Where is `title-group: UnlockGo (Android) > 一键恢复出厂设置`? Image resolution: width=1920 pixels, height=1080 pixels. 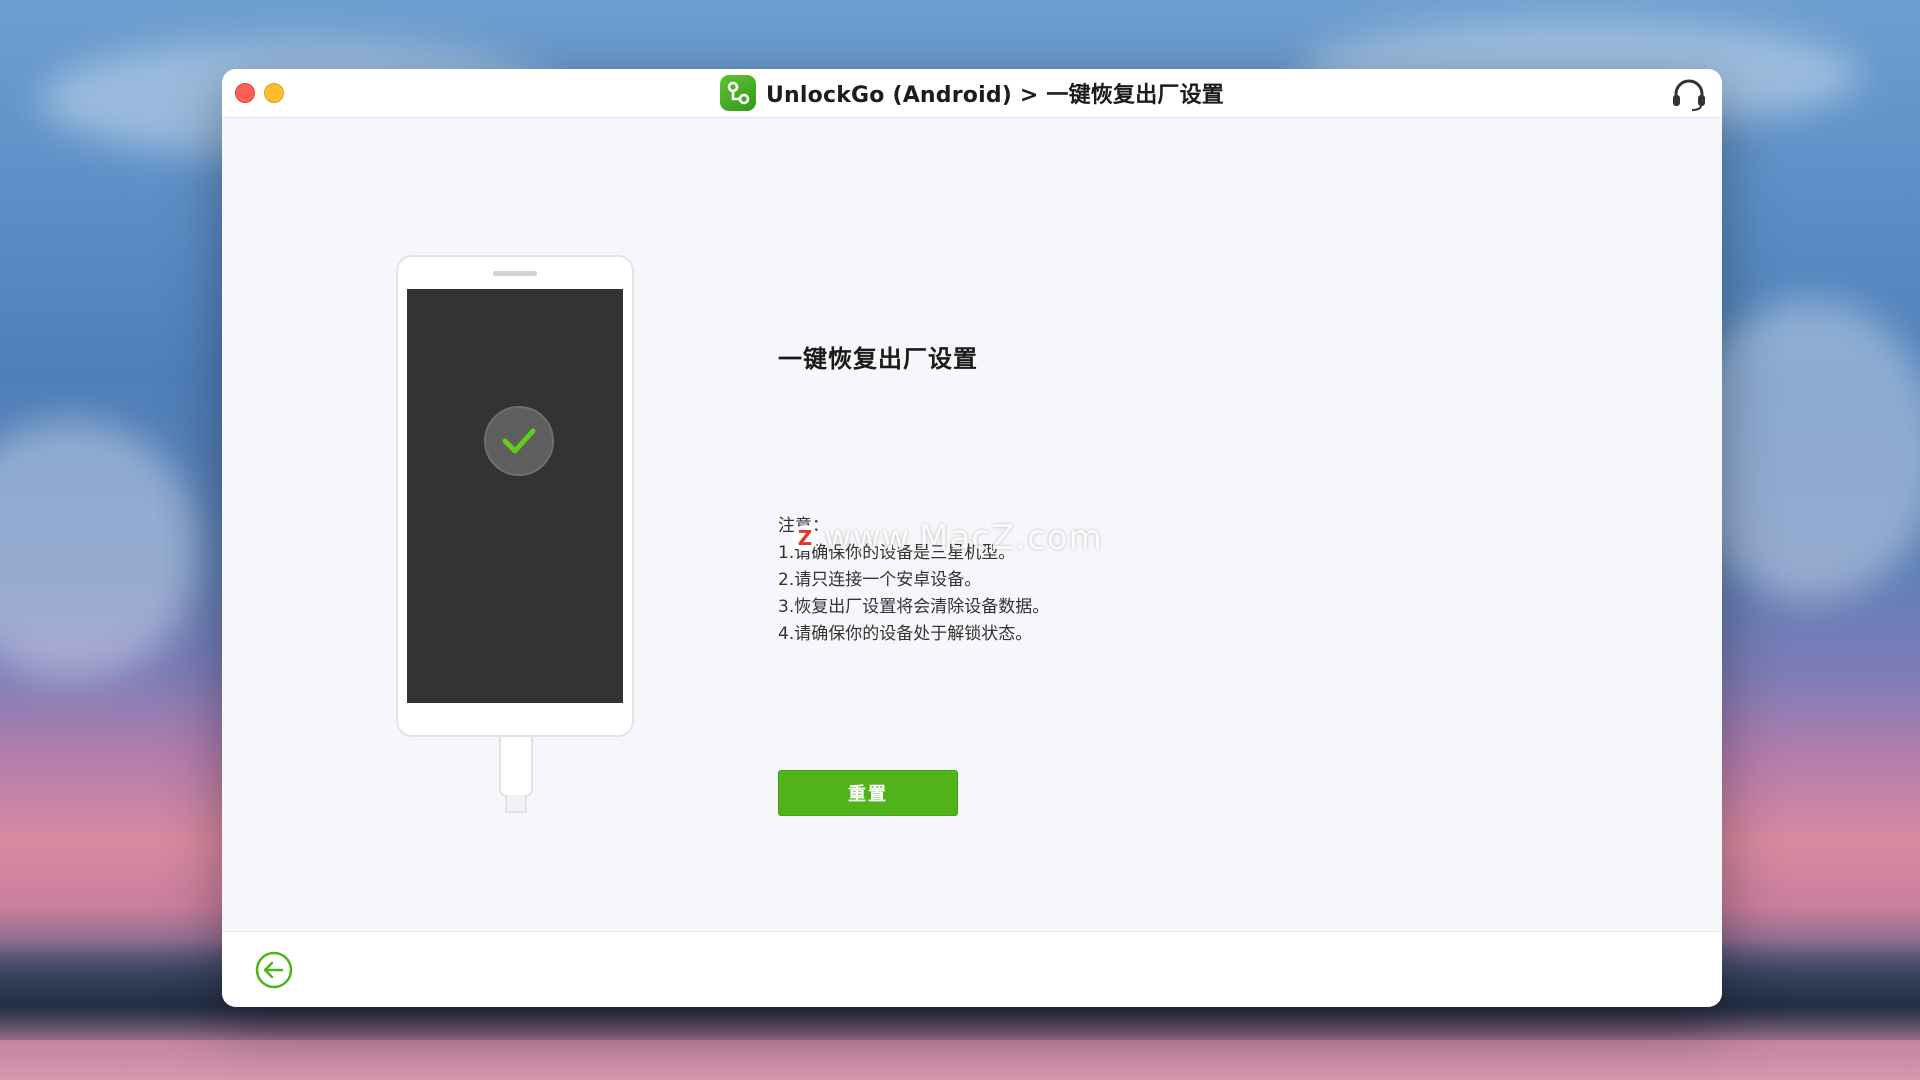 title-group: UnlockGo (Android) > 一键恢复出厂设置 is located at coordinates (972, 93).